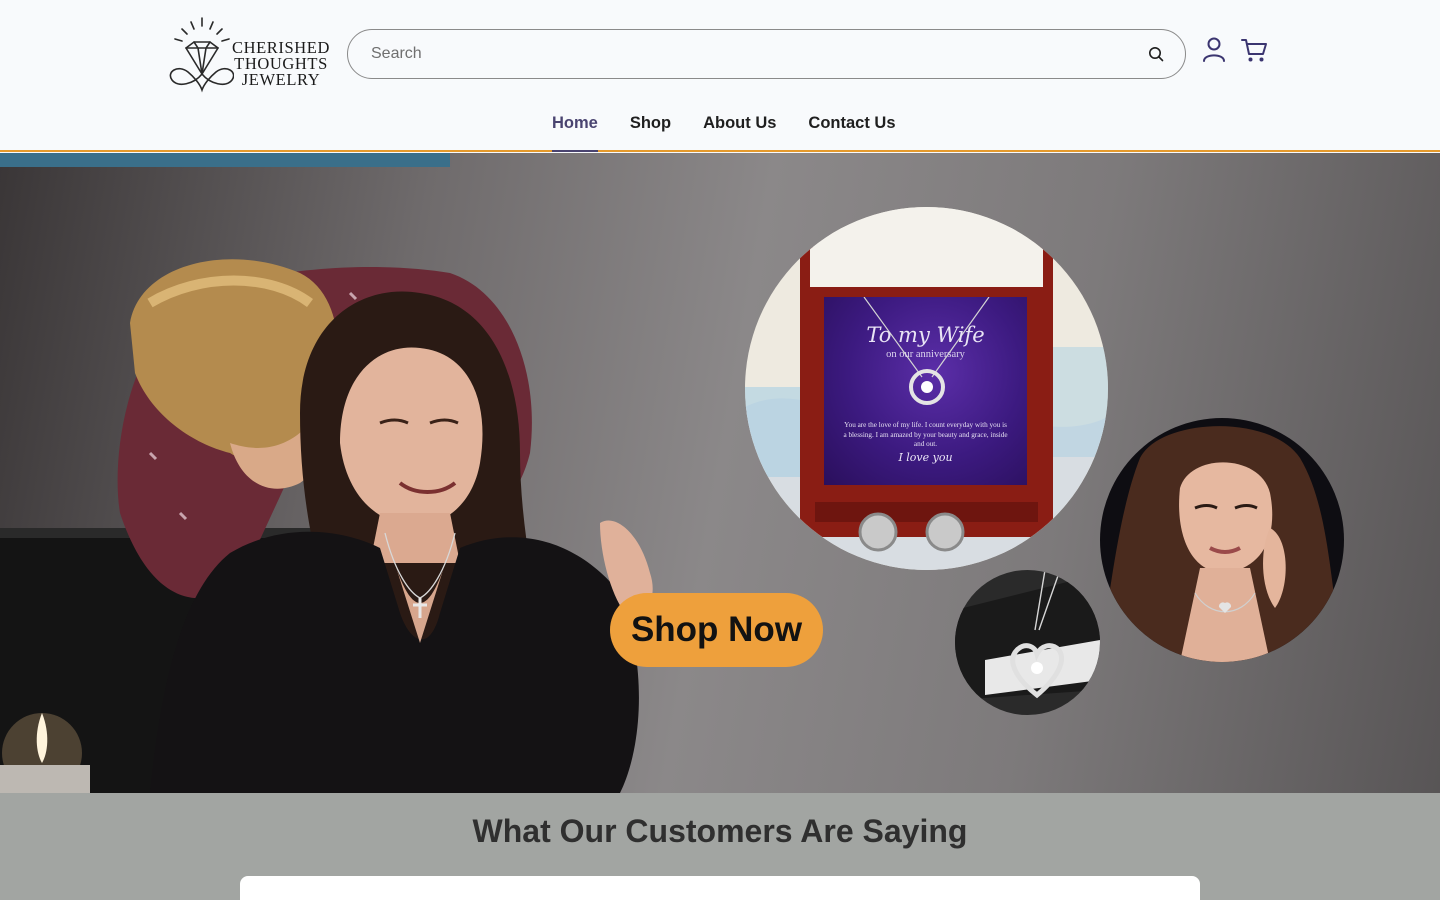  I want to click on brand-logo: CHERISHED THOUGHTS JEWELRY, so click(249, 55).